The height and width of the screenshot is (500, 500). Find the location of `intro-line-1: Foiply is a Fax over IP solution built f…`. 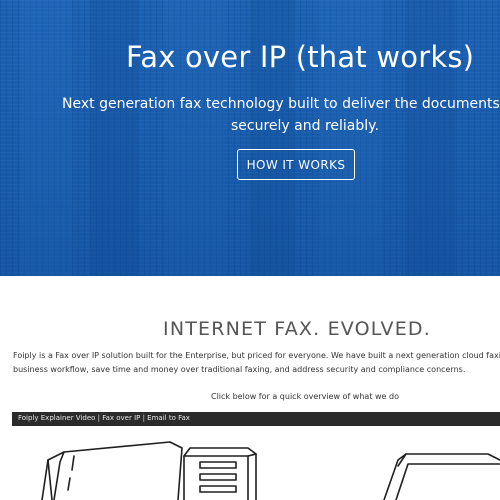

intro-line-1: Foiply is a Fax over IP solution built f… is located at coordinates (256, 355).